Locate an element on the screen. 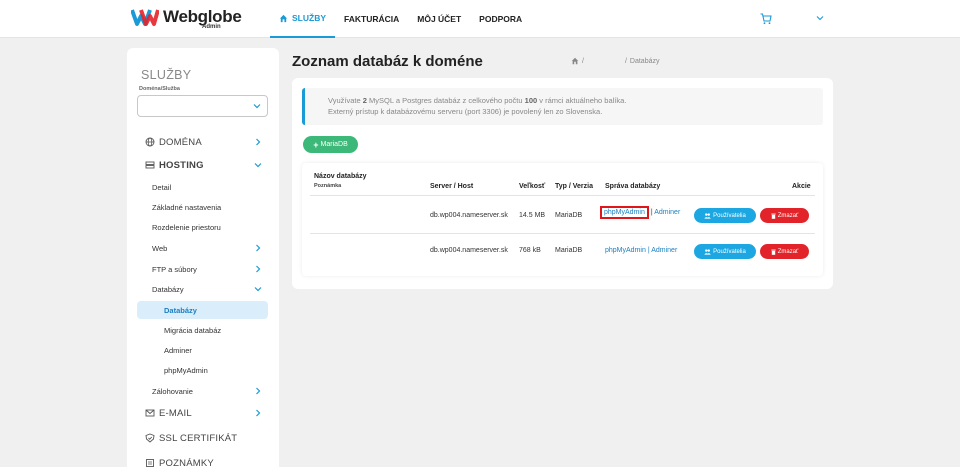 This screenshot has height=467, width=960. sidebar-item-ssl: SSL CERTIFIKÁT is located at coordinates (202, 438).